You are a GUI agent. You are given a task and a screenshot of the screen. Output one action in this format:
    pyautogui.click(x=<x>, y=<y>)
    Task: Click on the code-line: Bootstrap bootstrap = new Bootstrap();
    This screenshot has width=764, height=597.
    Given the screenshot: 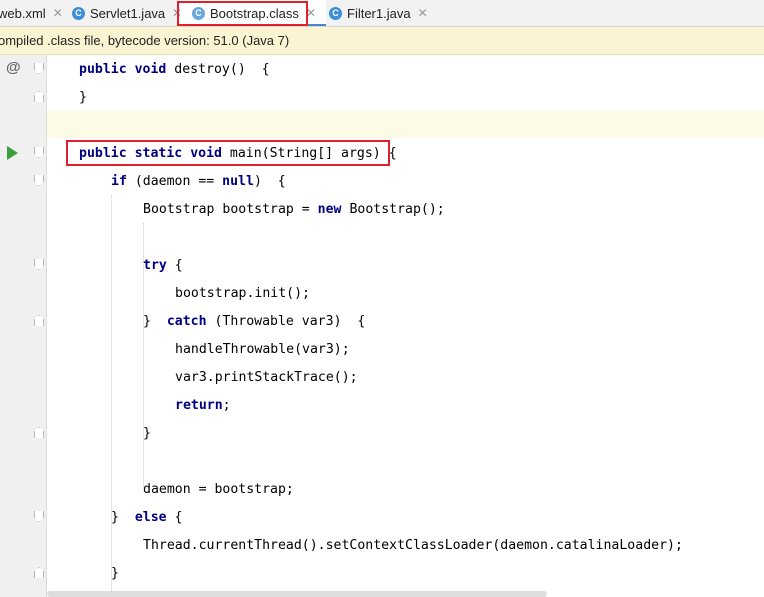 What is the action you would take?
    pyautogui.click(x=294, y=209)
    